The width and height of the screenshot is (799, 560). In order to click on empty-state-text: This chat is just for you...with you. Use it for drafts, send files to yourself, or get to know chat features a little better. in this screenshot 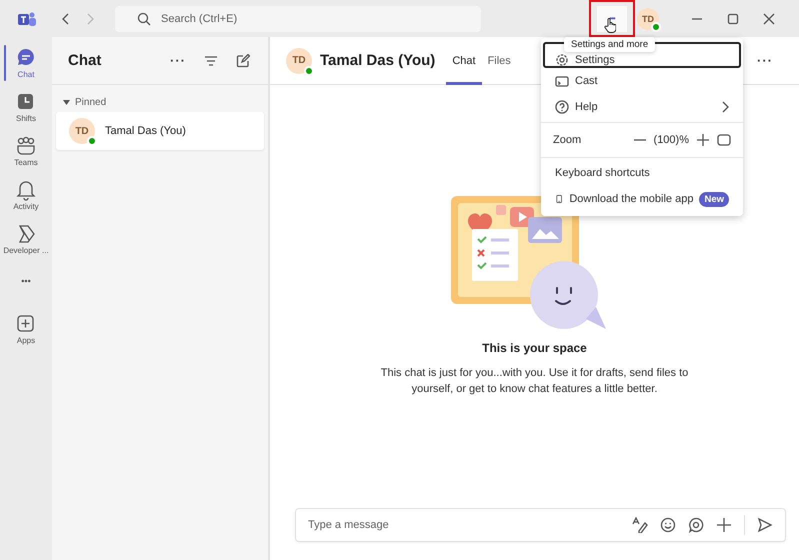, I will do `click(535, 381)`.